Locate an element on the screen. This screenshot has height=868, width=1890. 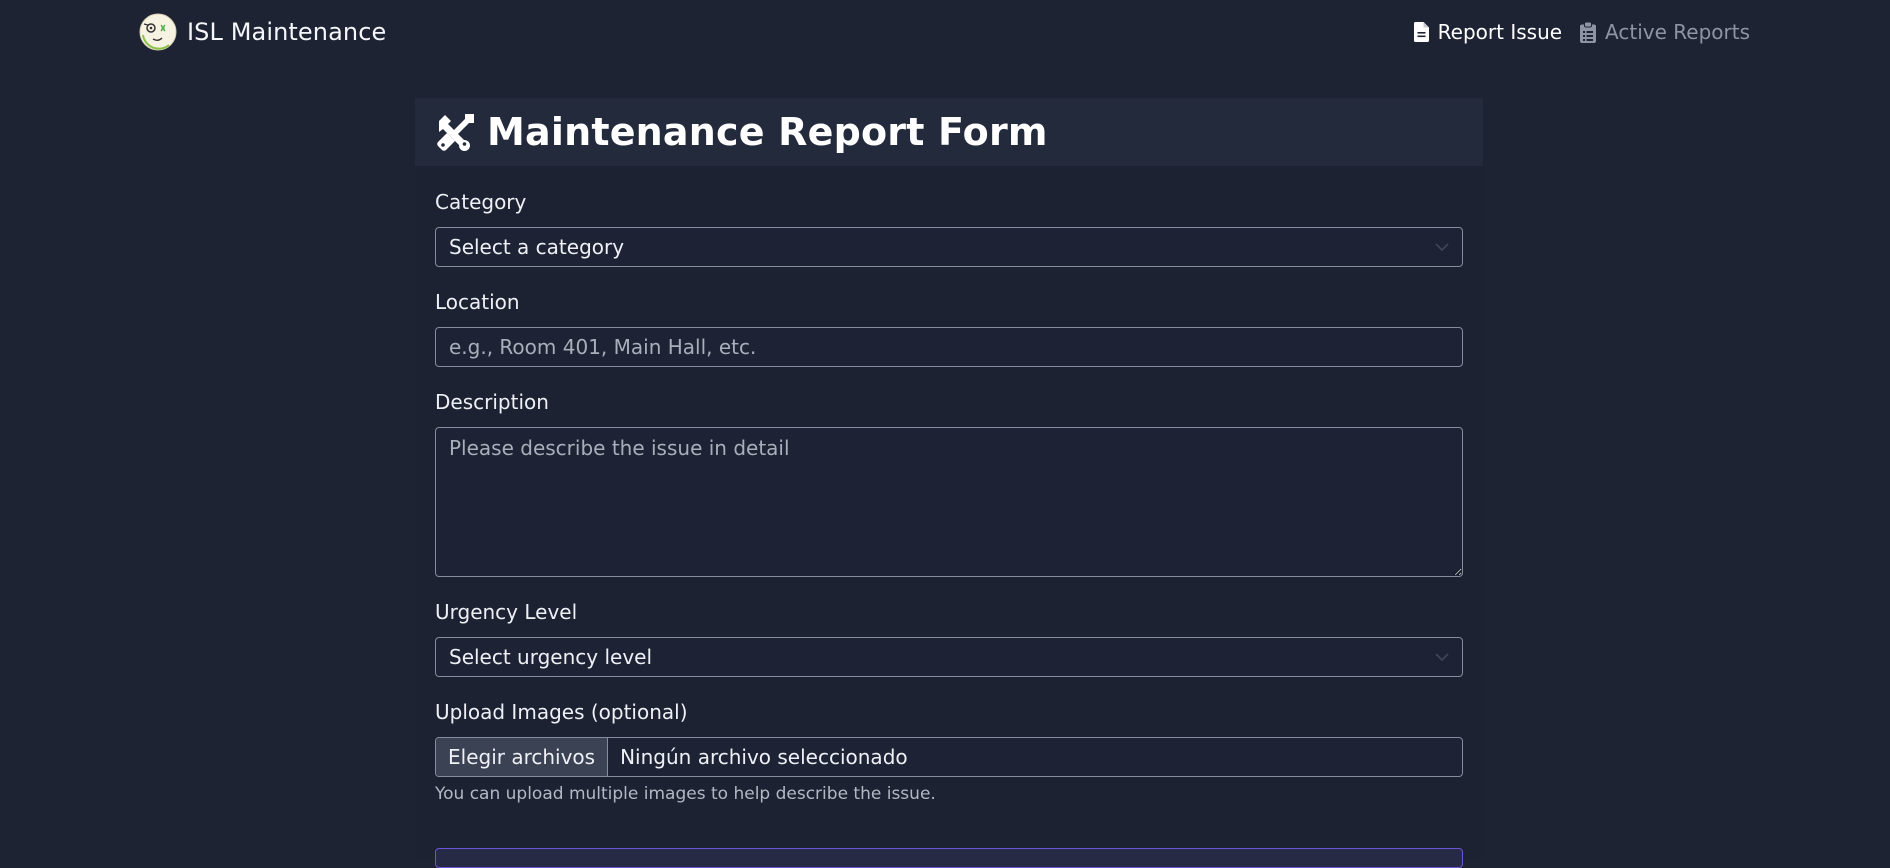
nav-report-issue-label: Report Issue is located at coordinates (1500, 32).